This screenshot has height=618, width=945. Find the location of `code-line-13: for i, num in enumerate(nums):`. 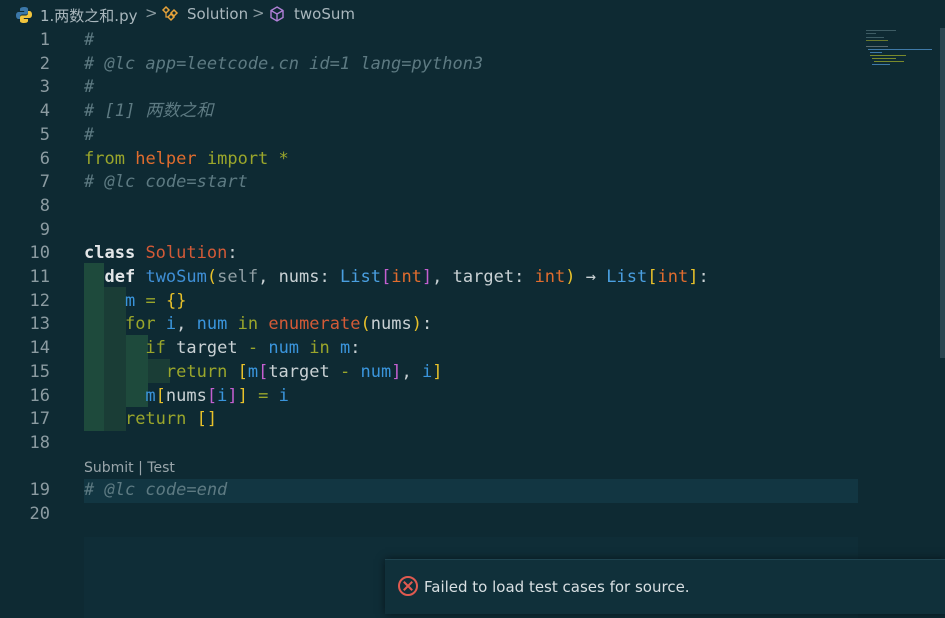

code-line-13: for i, num in enumerate(nums): is located at coordinates (258, 324).